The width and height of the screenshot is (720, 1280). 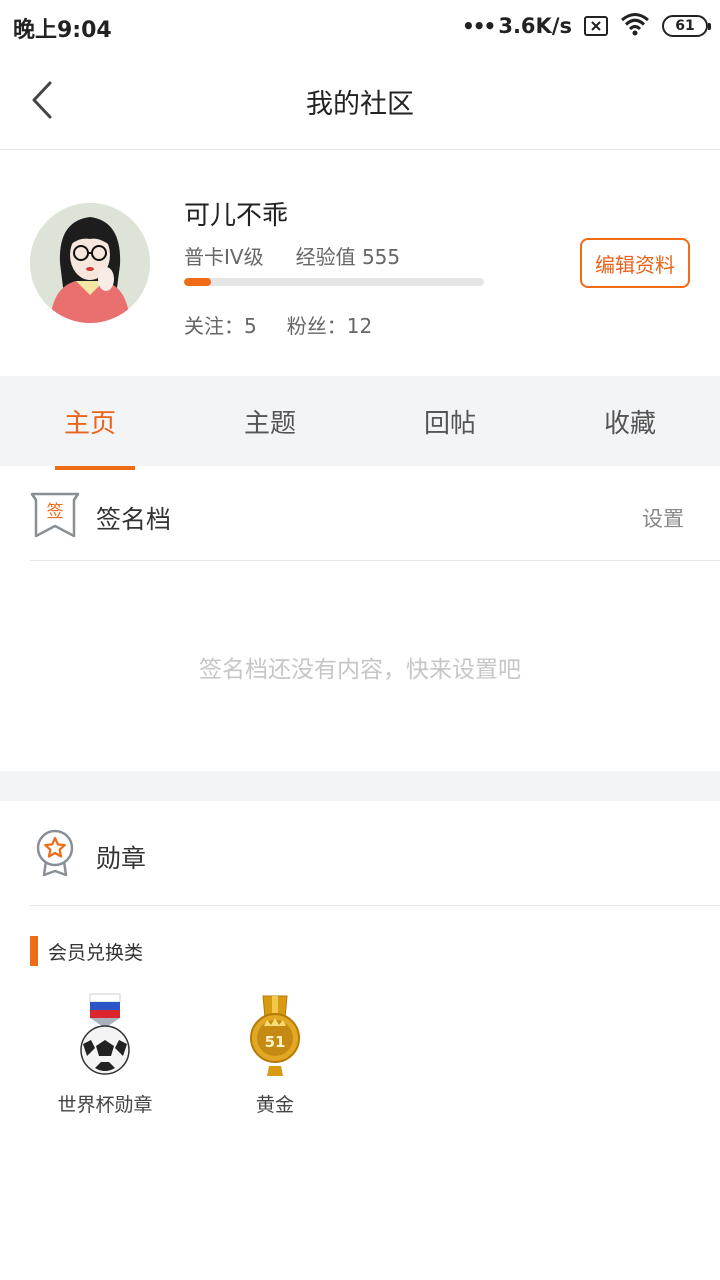 I want to click on level-row: 普卡IV级 经验值 555, so click(x=292, y=255).